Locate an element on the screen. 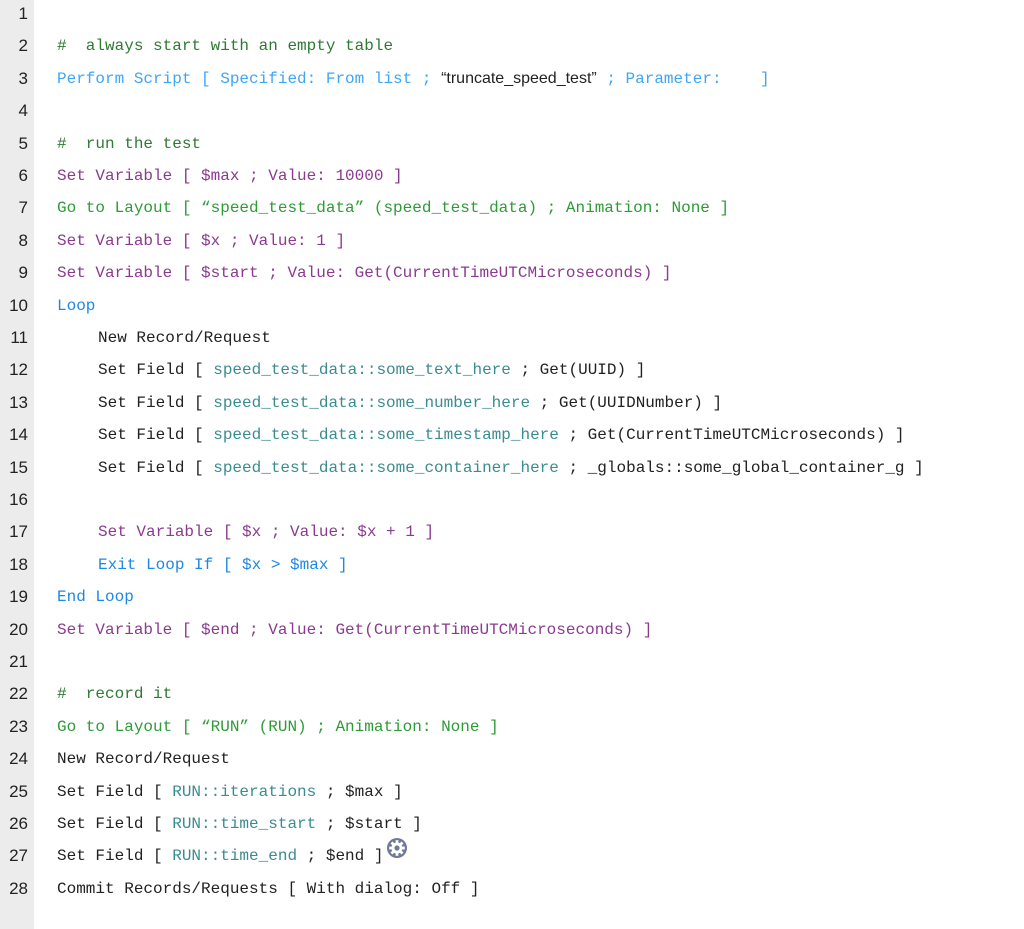 The height and width of the screenshot is (929, 1024). script-step-text: # run the test is located at coordinates (129, 144).